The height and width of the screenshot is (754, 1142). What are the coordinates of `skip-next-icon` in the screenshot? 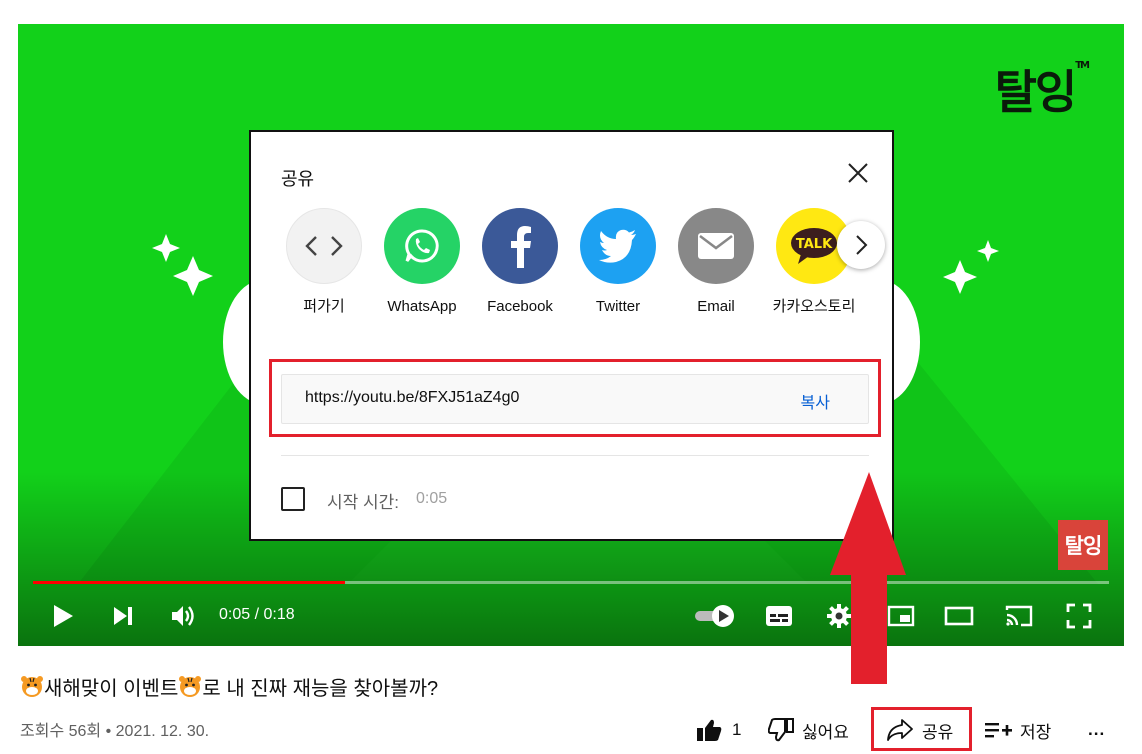 It's located at (123, 616).